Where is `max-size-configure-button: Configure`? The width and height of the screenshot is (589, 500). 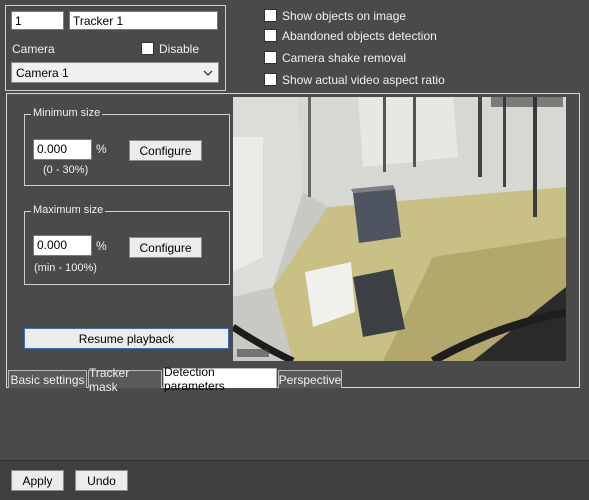 max-size-configure-button: Configure is located at coordinates (165, 247).